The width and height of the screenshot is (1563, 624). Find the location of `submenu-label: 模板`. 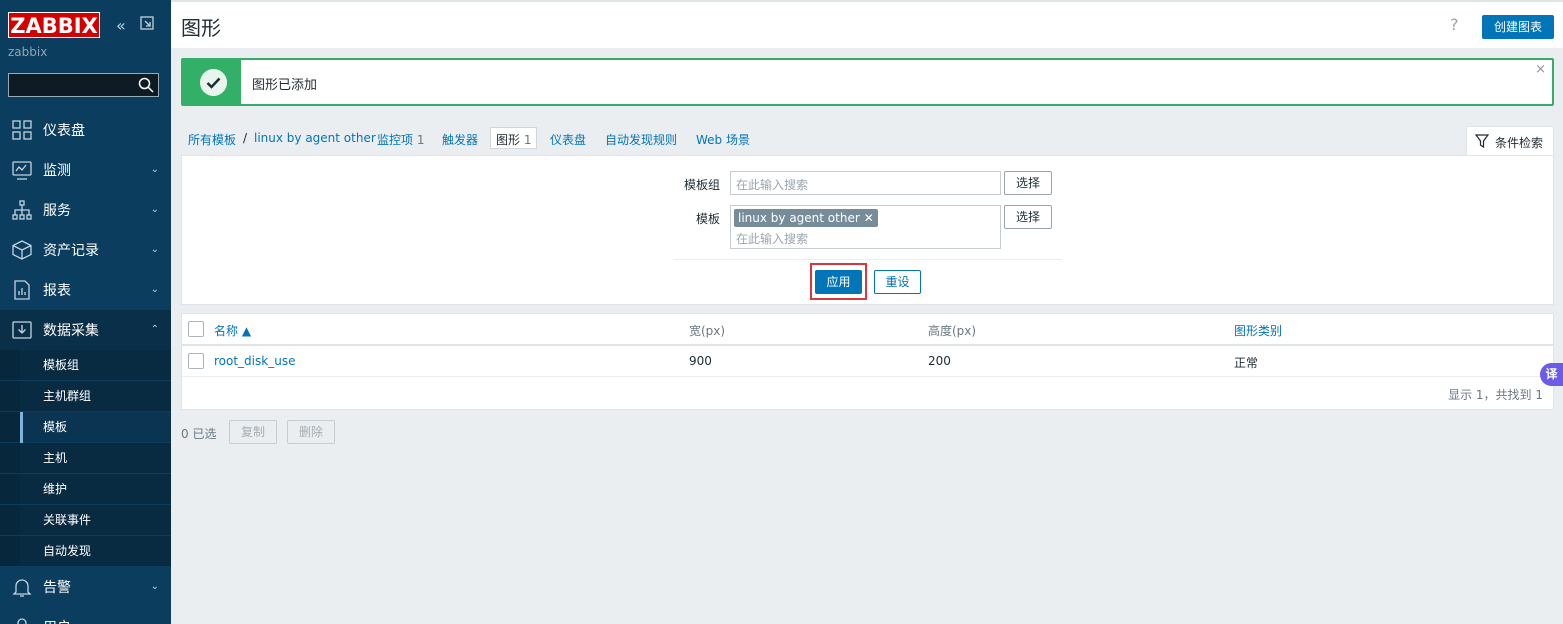

submenu-label: 模板 is located at coordinates (55, 427).